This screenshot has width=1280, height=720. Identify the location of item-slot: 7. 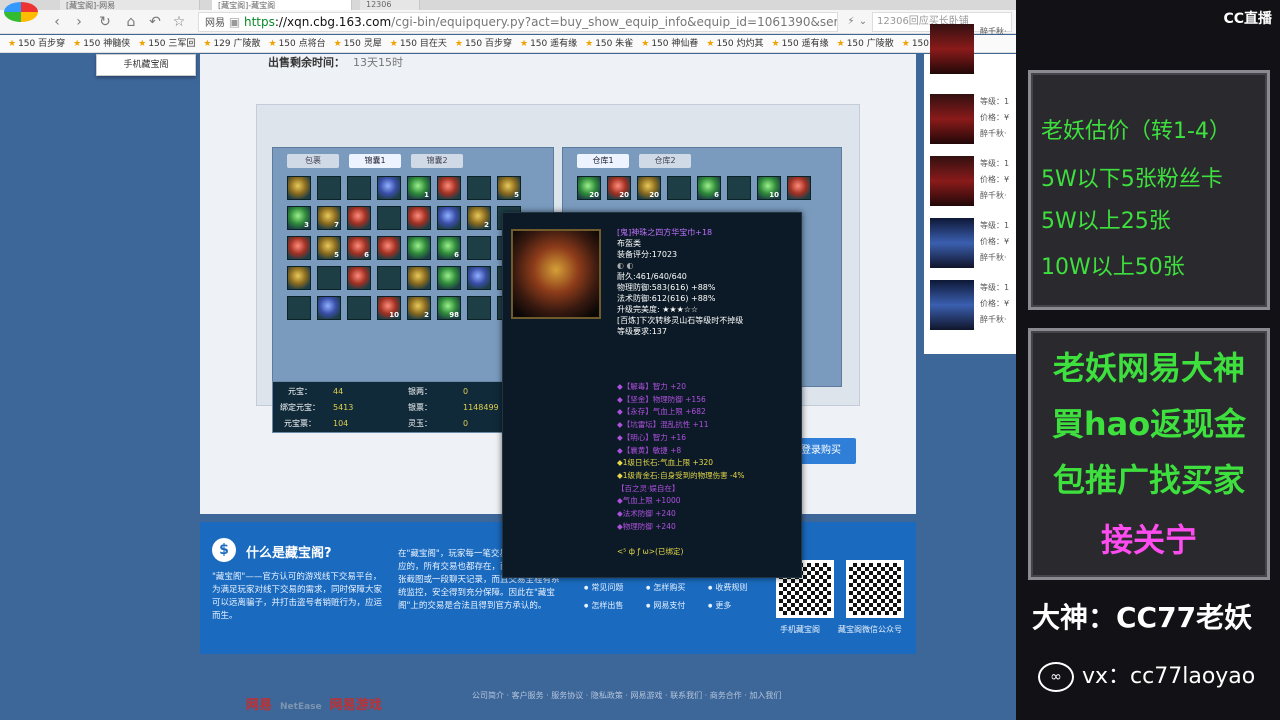
(329, 218).